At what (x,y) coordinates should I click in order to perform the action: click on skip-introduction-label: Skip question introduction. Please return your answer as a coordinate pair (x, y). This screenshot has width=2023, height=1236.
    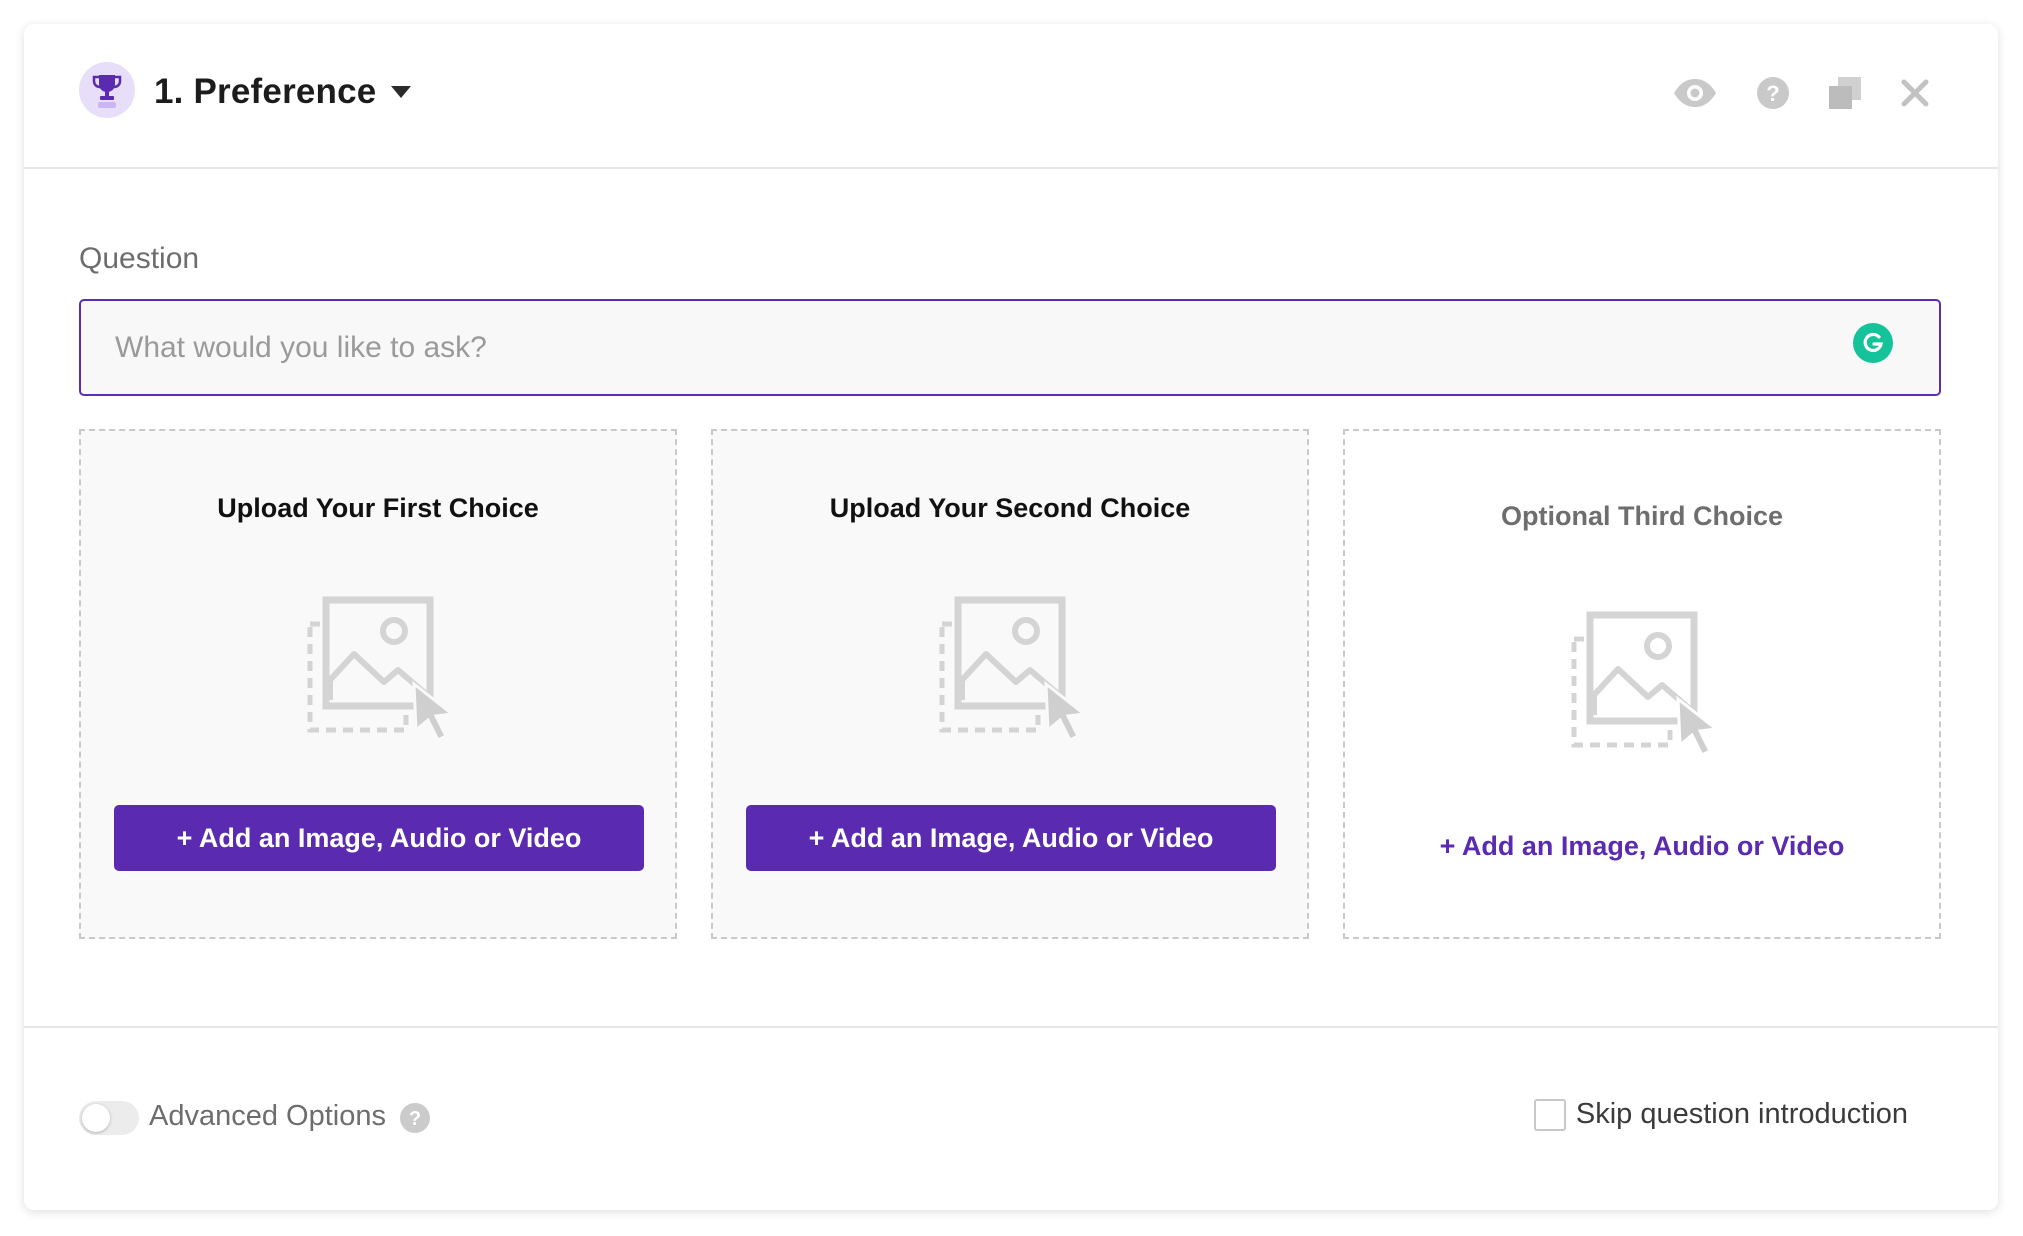
    Looking at the image, I should click on (1741, 1114).